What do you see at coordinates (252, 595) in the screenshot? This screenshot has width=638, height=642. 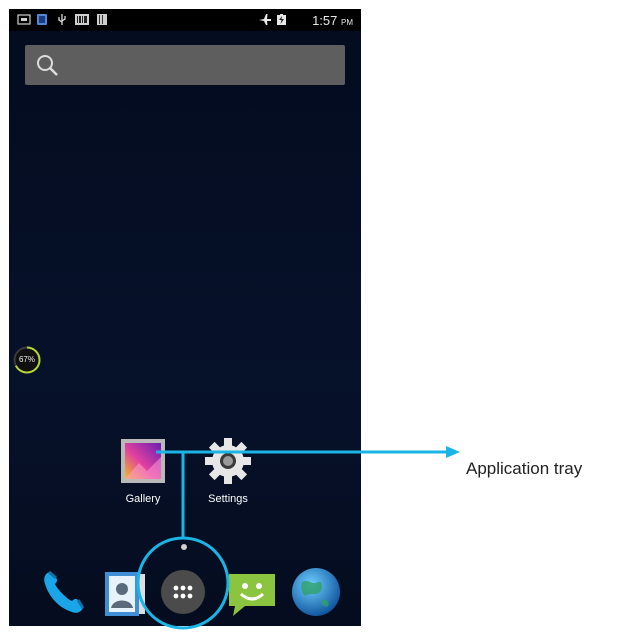 I see `messaging-icon` at bounding box center [252, 595].